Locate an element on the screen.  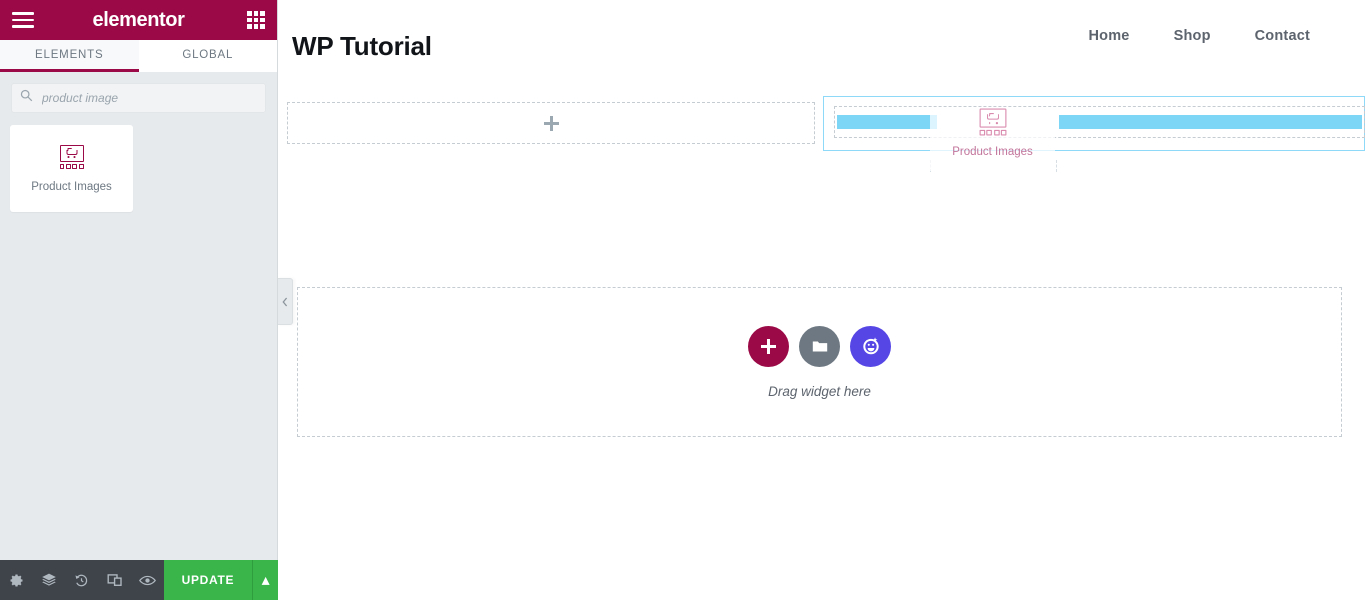
history-icon is located at coordinates (81, 580).